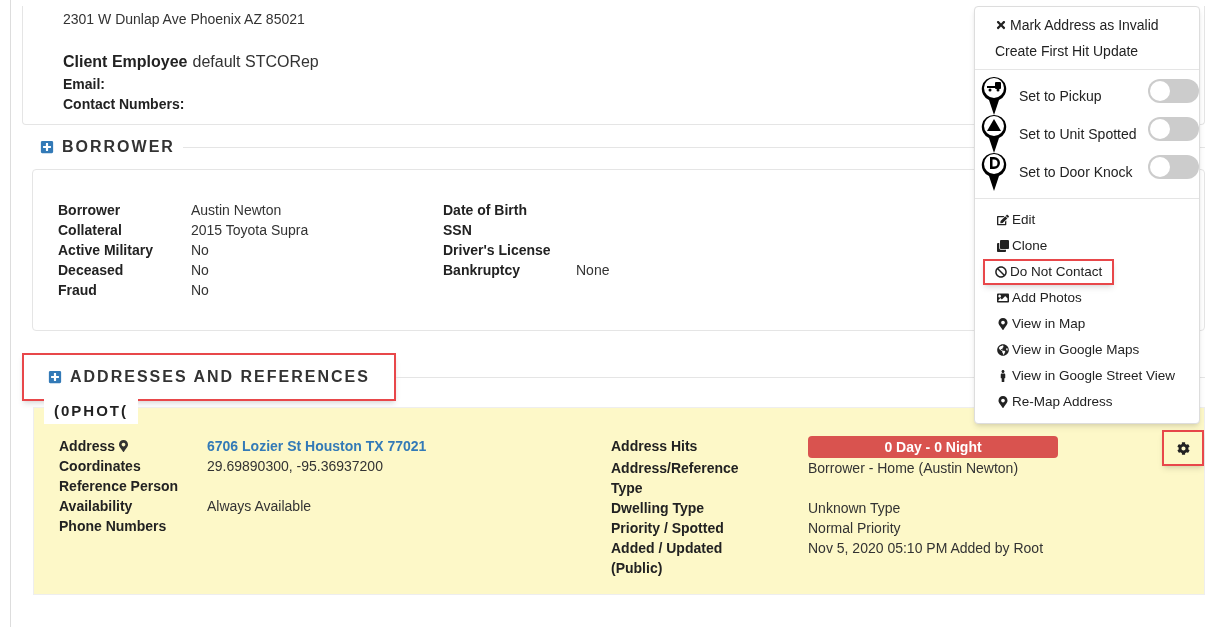 The height and width of the screenshot is (627, 1205). Describe the element at coordinates (933, 447) in the screenshot. I see `hits-badge: 0 Day - 0 Night` at that location.